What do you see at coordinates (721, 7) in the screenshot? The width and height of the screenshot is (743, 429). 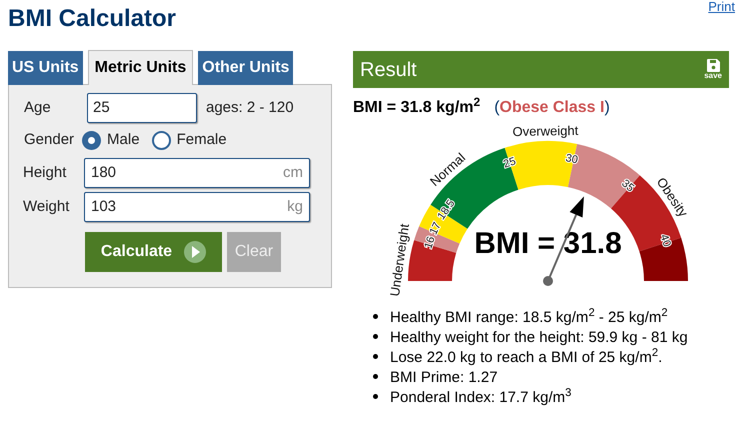 I see `print-link: Print` at bounding box center [721, 7].